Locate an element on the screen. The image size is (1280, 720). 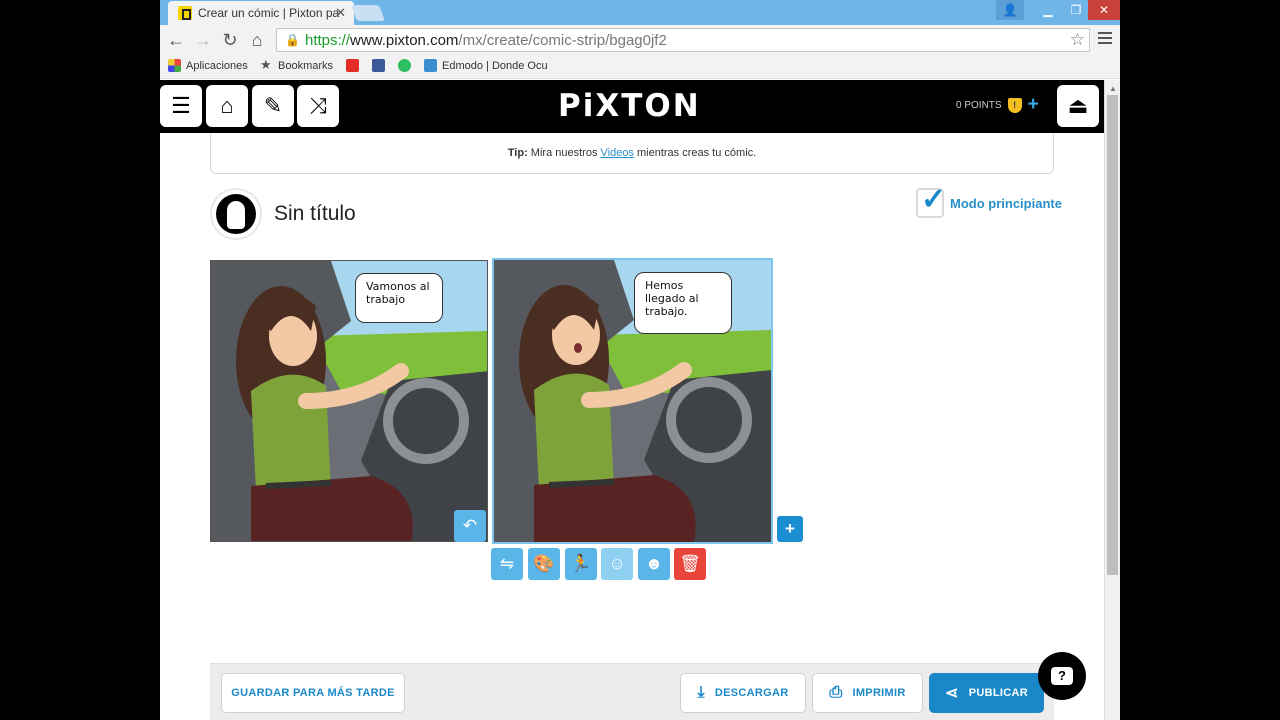
speech-bubble: Hemos llegado al trabajo. is located at coordinates (683, 303).